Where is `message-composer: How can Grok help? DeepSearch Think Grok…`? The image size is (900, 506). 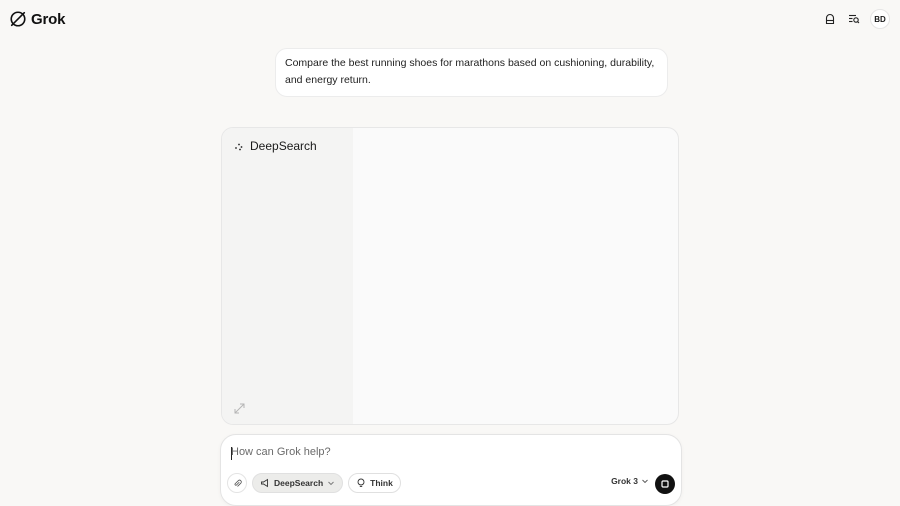 message-composer: How can Grok help? DeepSearch Think Grok… is located at coordinates (451, 470).